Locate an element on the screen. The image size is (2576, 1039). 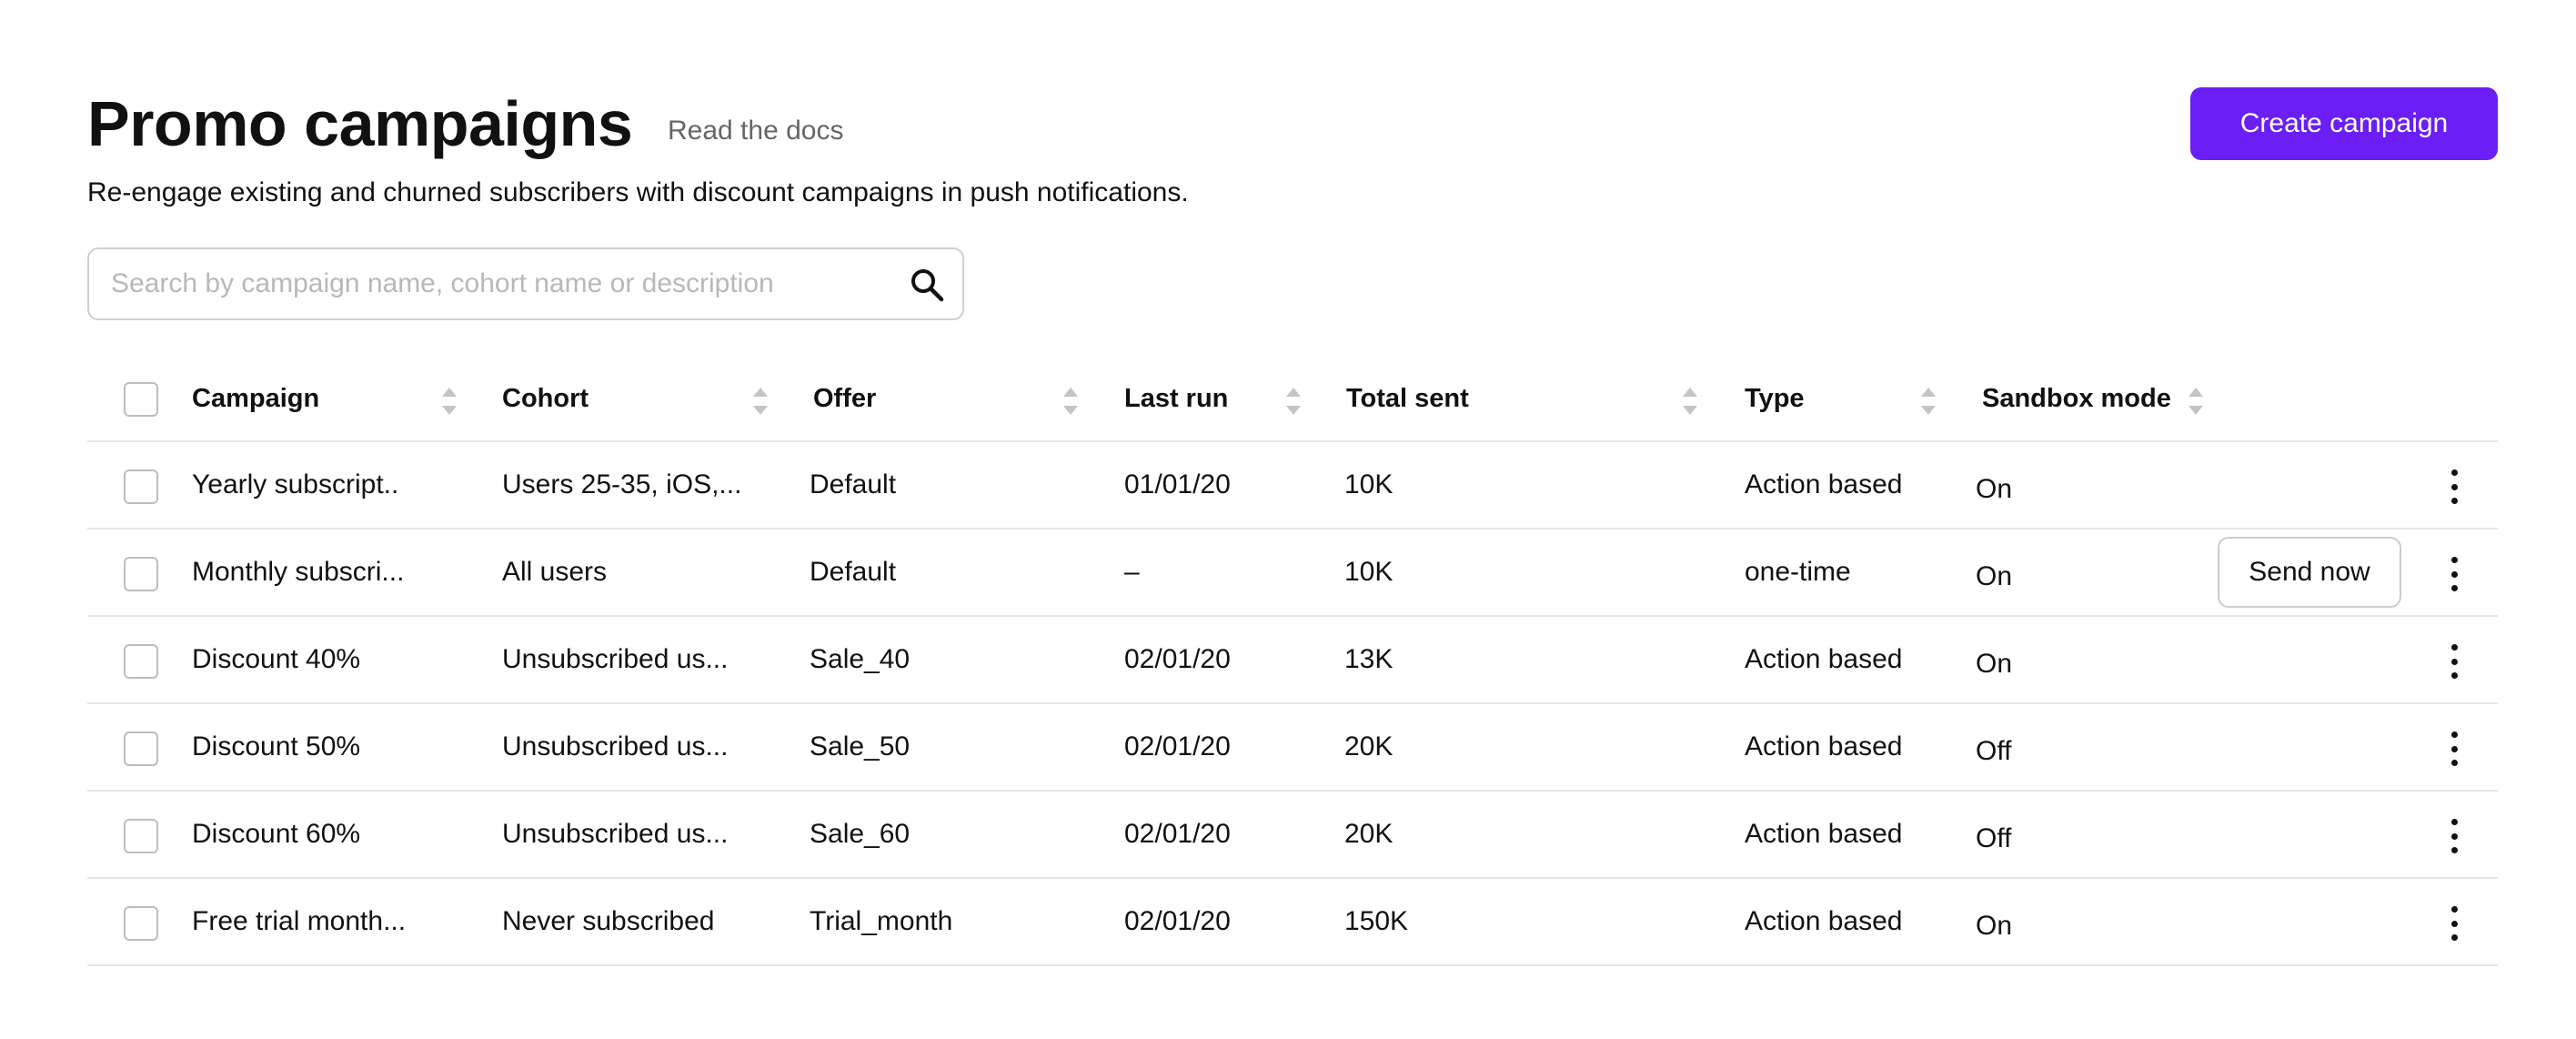
column-header-sandbox-mode: Sandbox mode is located at coordinates (2076, 398).